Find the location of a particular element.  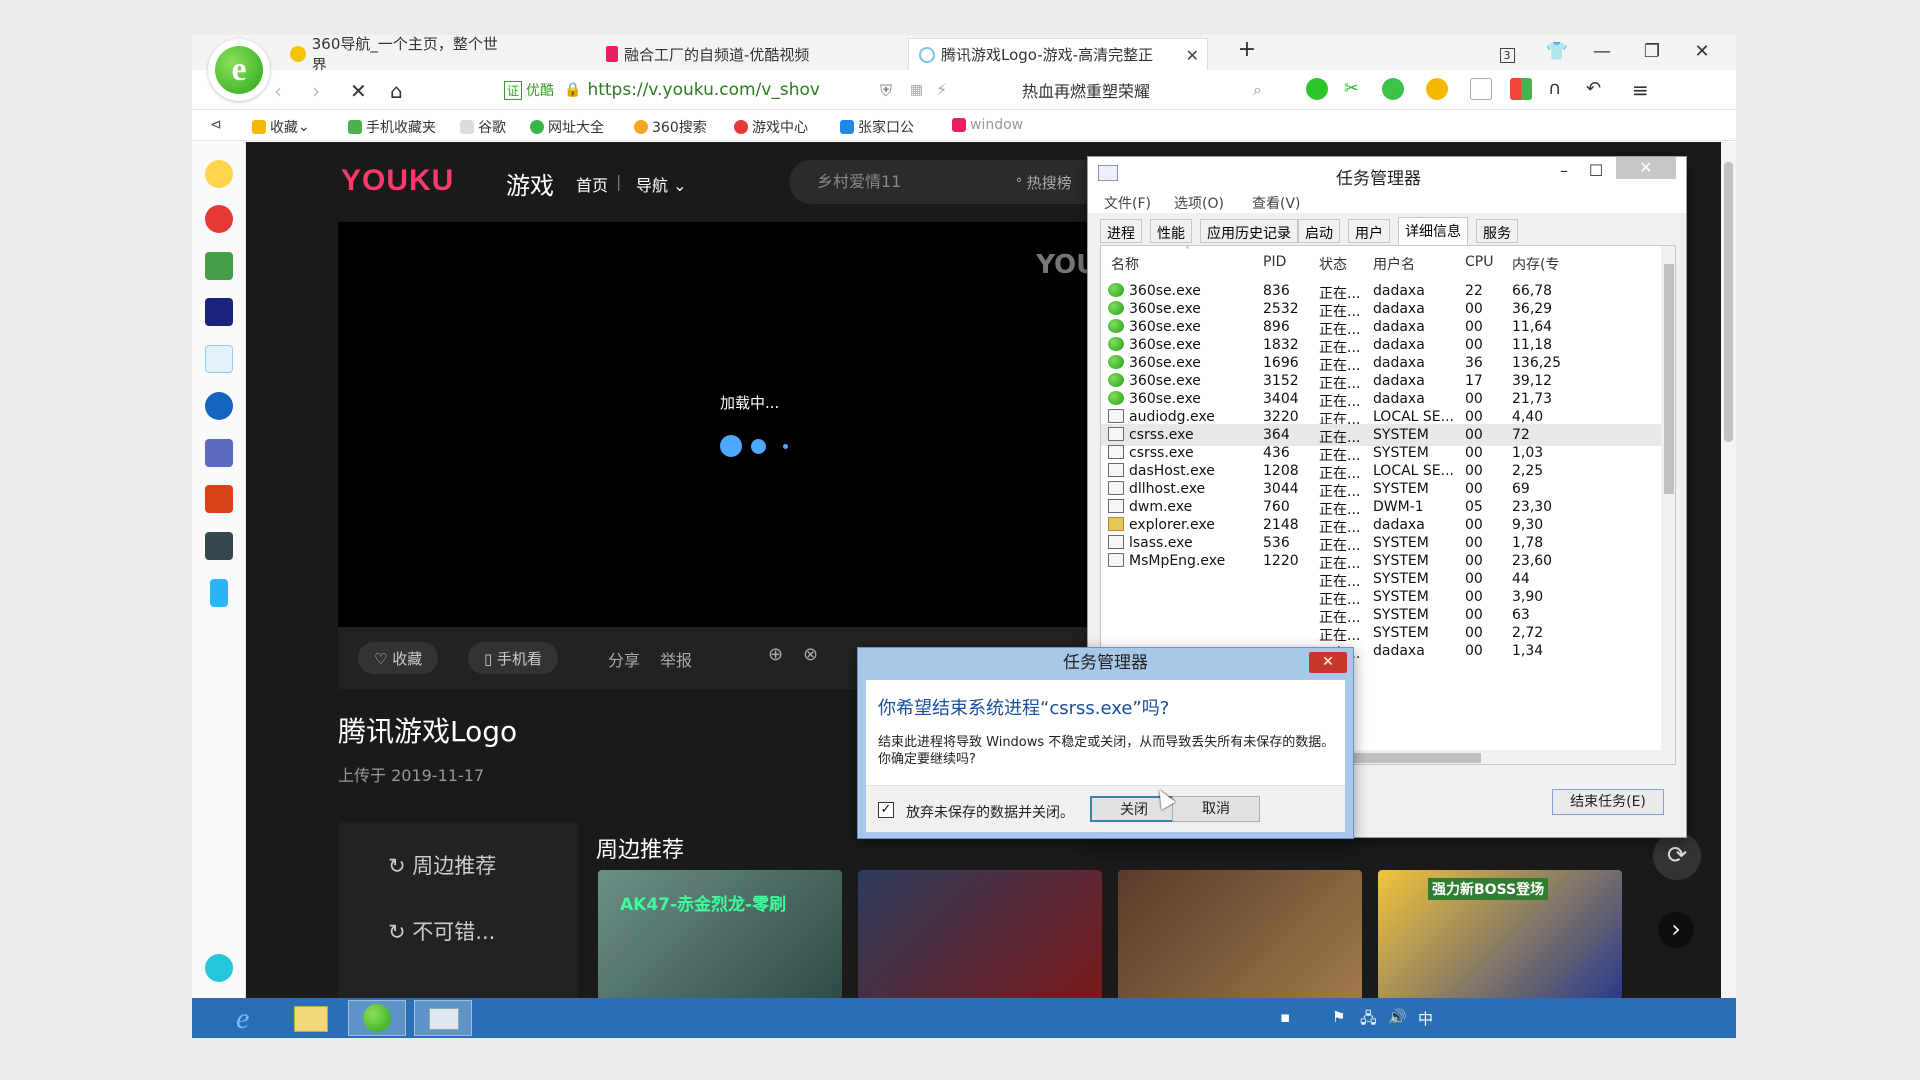

nav-home-link: 首页 is located at coordinates (592, 184).